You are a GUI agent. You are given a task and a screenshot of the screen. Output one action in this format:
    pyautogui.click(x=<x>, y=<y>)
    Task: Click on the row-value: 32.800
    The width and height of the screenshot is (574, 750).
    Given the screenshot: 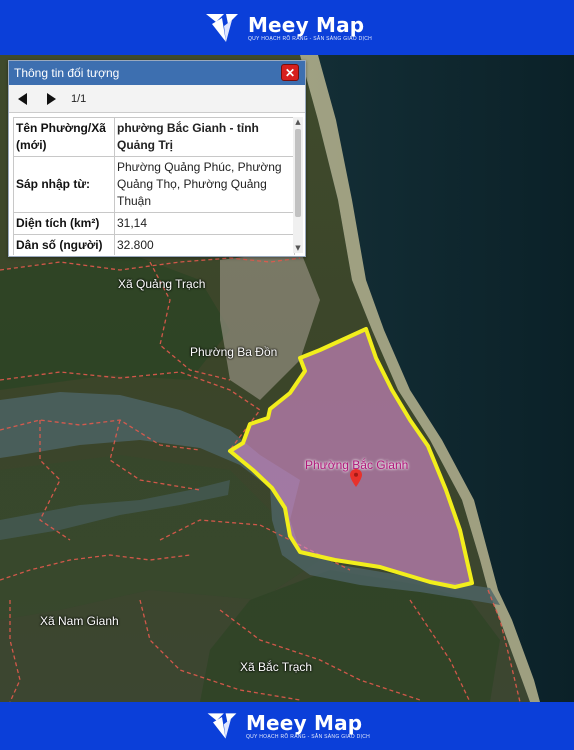 What is the action you would take?
    pyautogui.click(x=204, y=244)
    